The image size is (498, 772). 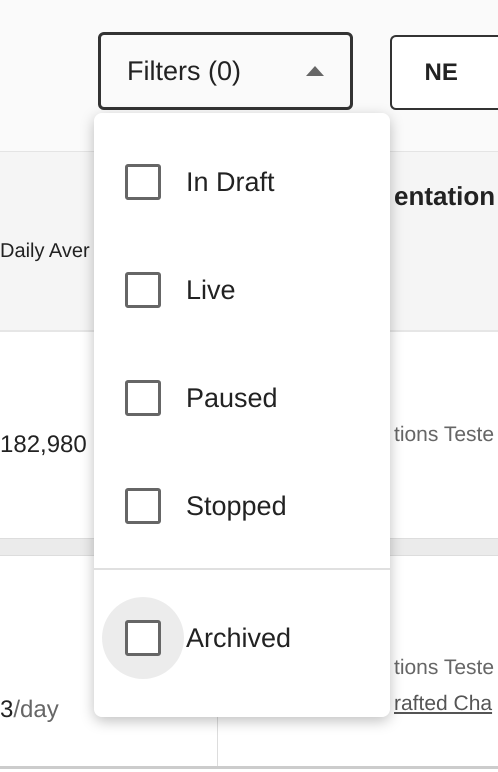 What do you see at coordinates (45, 250) in the screenshot?
I see `column-header: Daily Aver` at bounding box center [45, 250].